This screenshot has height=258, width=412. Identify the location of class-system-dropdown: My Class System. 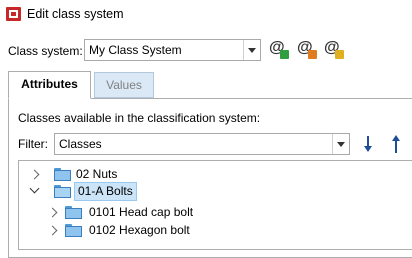
(172, 50).